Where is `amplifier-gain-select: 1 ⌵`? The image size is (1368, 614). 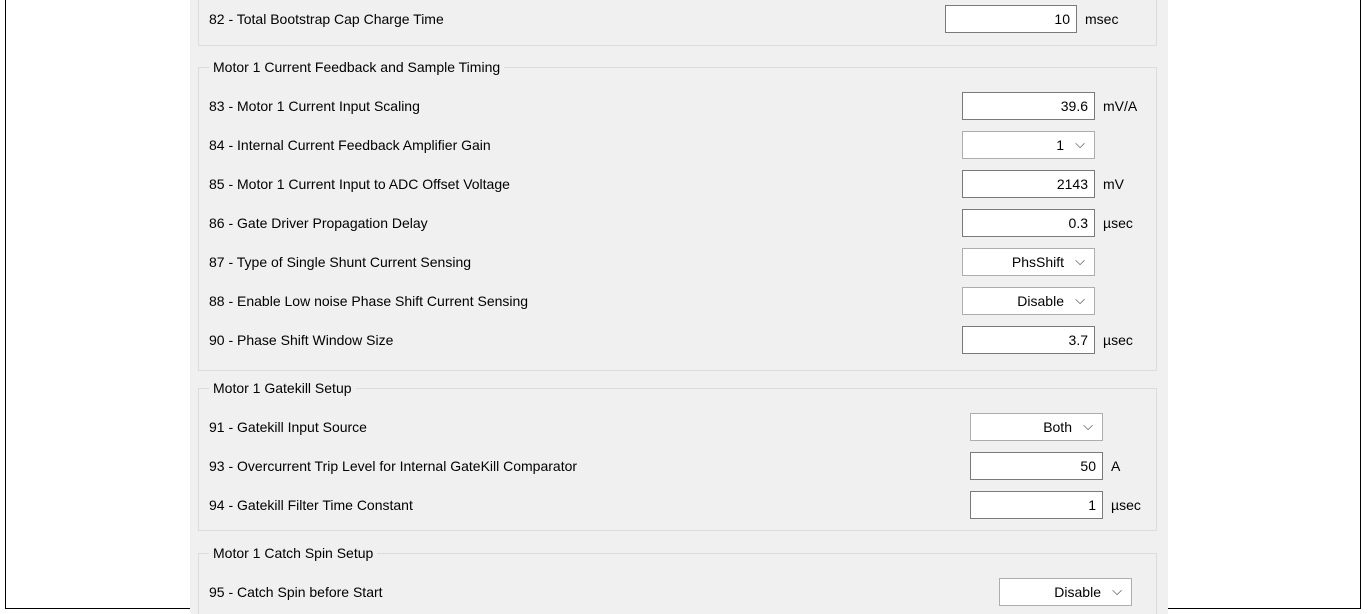
amplifier-gain-select: 1 ⌵ is located at coordinates (1028, 145).